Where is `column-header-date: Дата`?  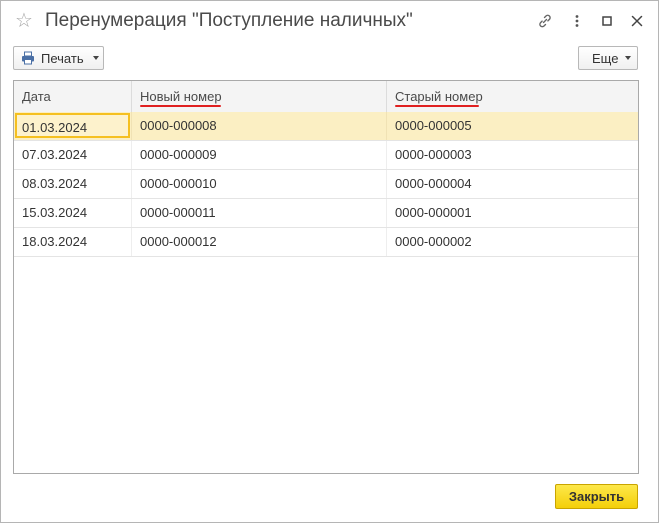 column-header-date: Дата is located at coordinates (72, 96).